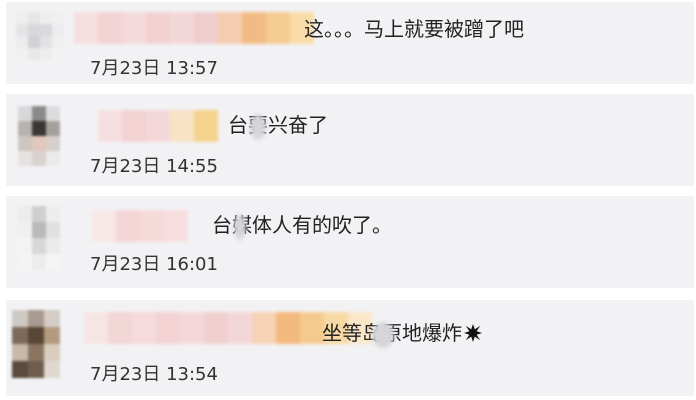 The image size is (696, 400). Describe the element at coordinates (154, 374) in the screenshot. I see `comment-timestamp: 7月23日 13:54` at that location.